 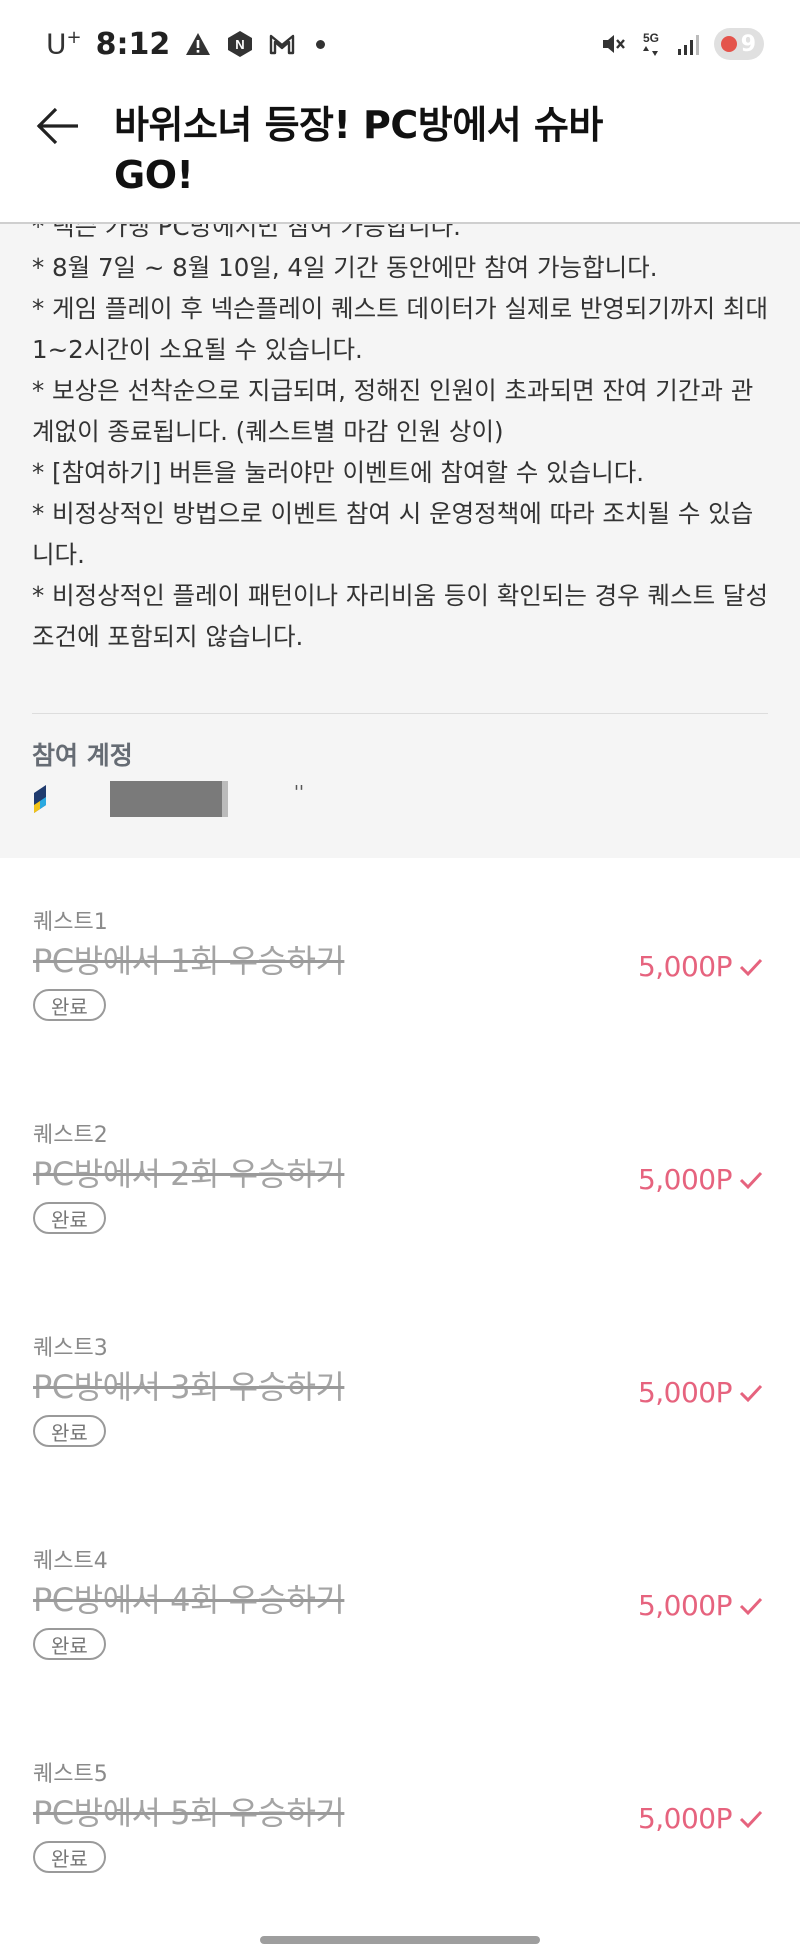 What do you see at coordinates (189, 1387) in the screenshot?
I see `quest-title: PC방에서 3회 우승하기` at bounding box center [189, 1387].